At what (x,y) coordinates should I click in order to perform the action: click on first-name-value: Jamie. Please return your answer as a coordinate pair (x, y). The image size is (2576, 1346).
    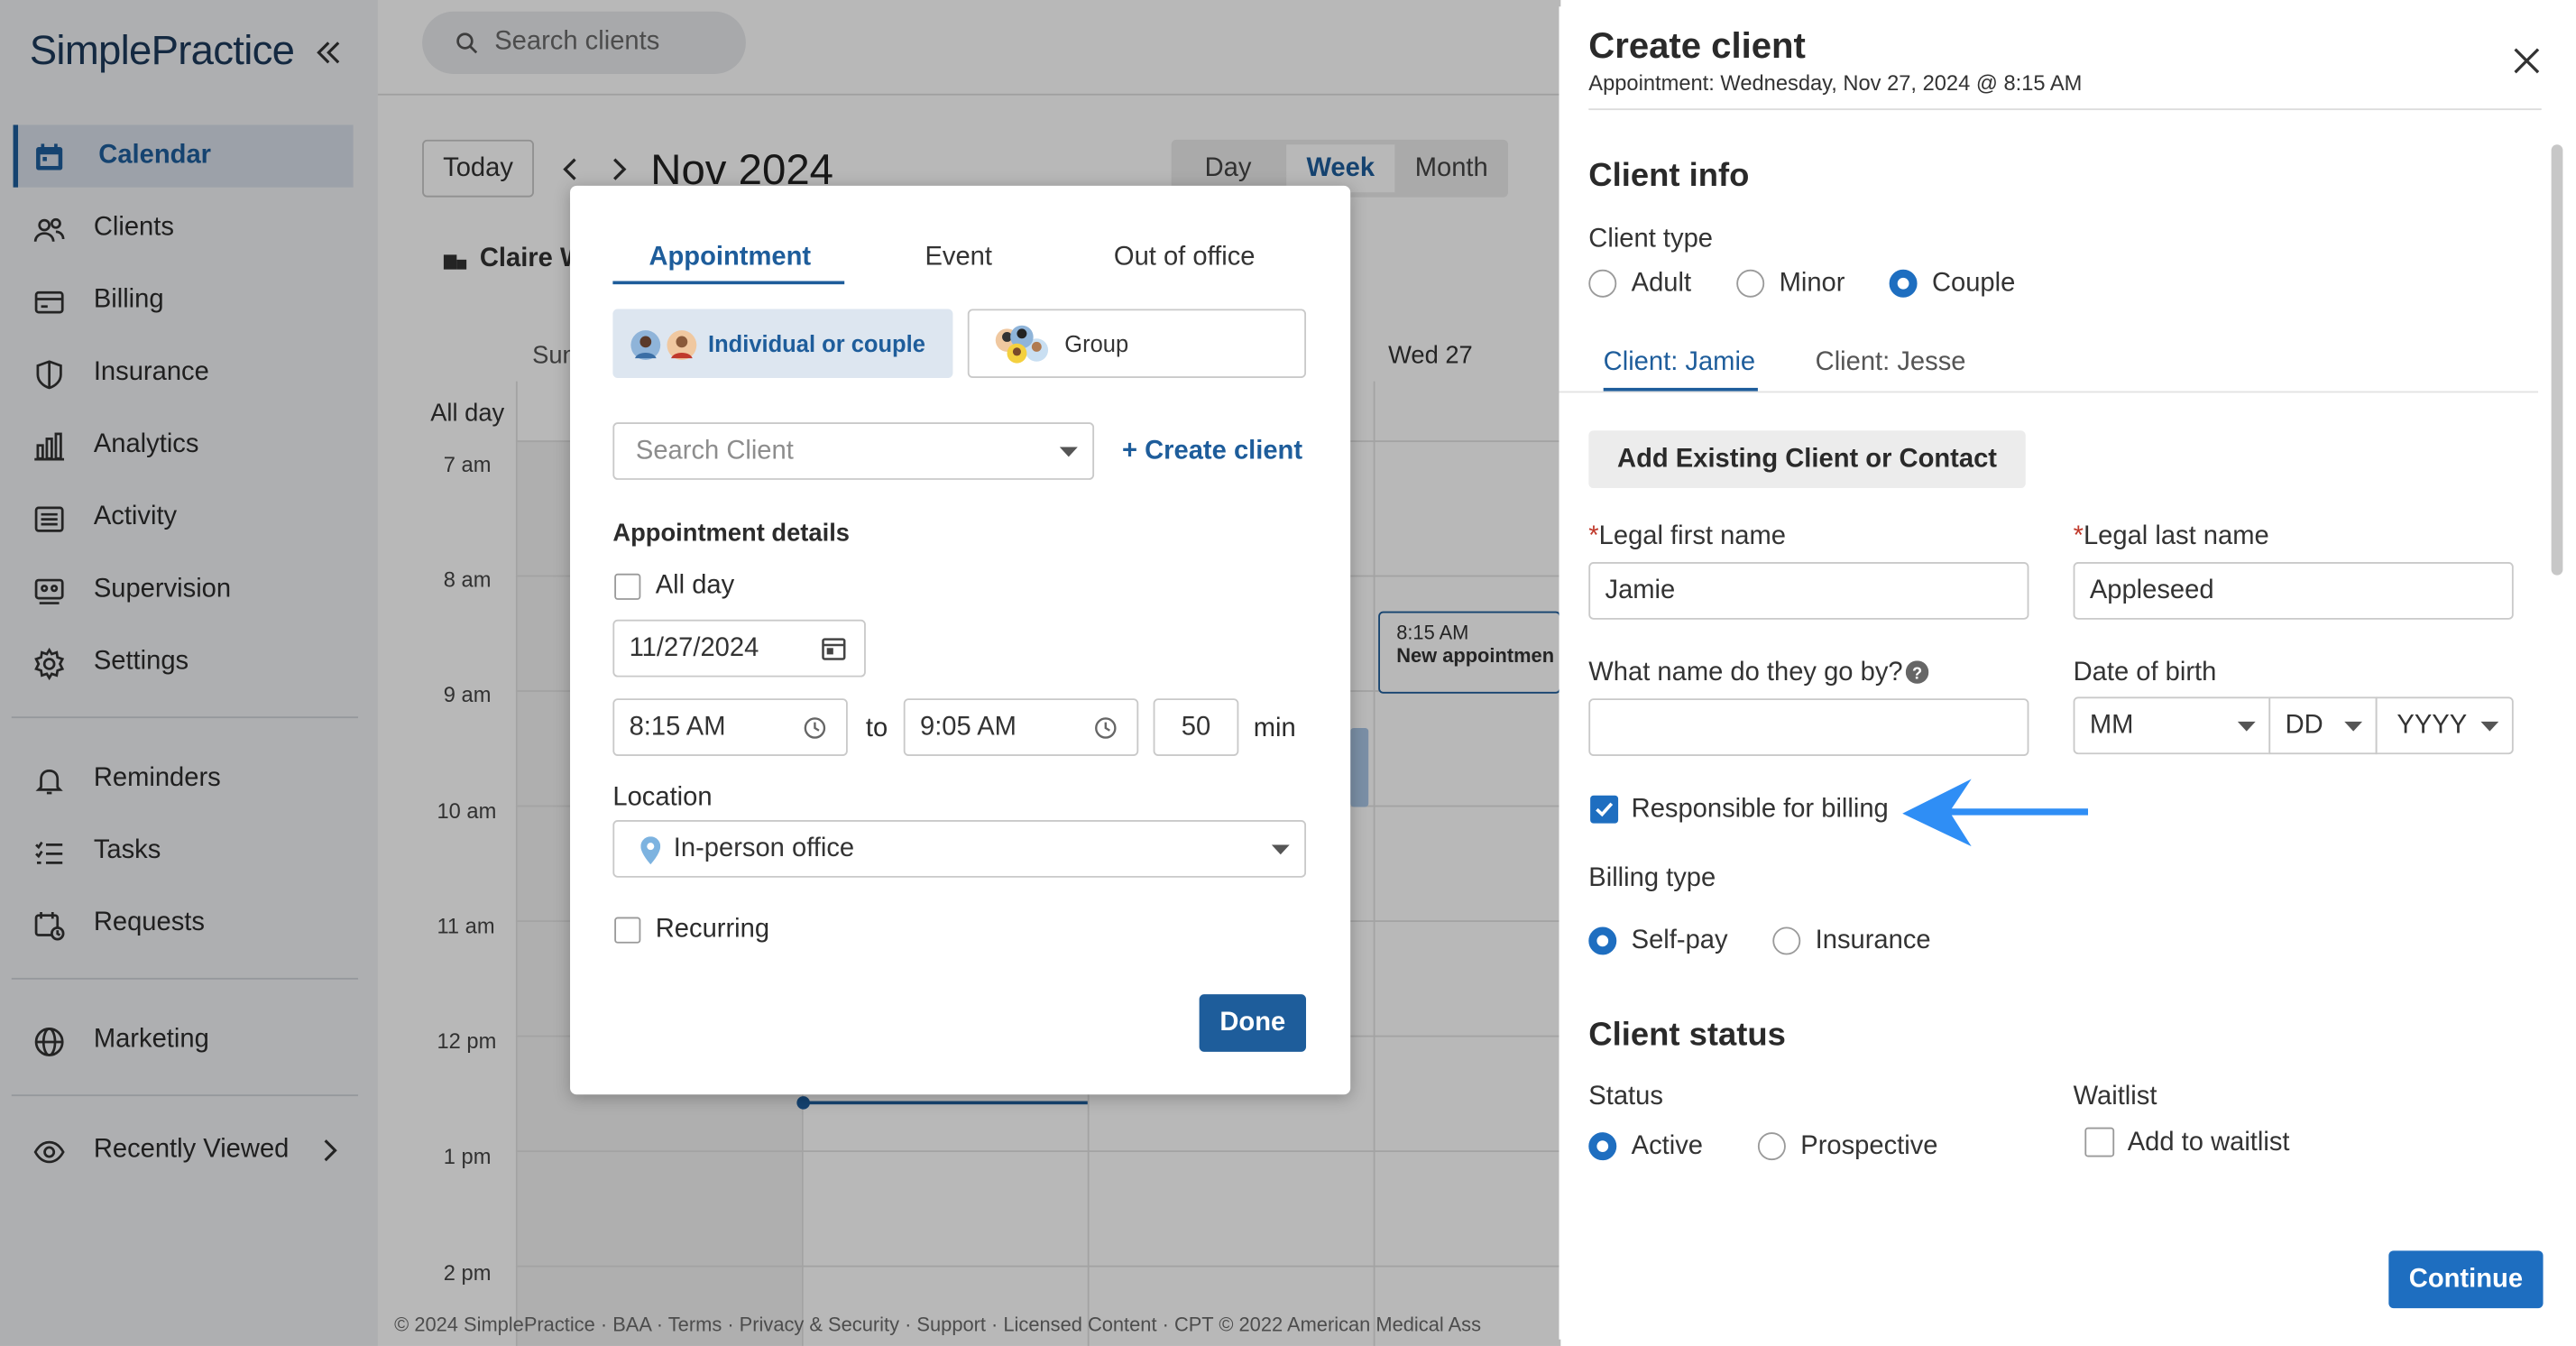
    Looking at the image, I should click on (1641, 590).